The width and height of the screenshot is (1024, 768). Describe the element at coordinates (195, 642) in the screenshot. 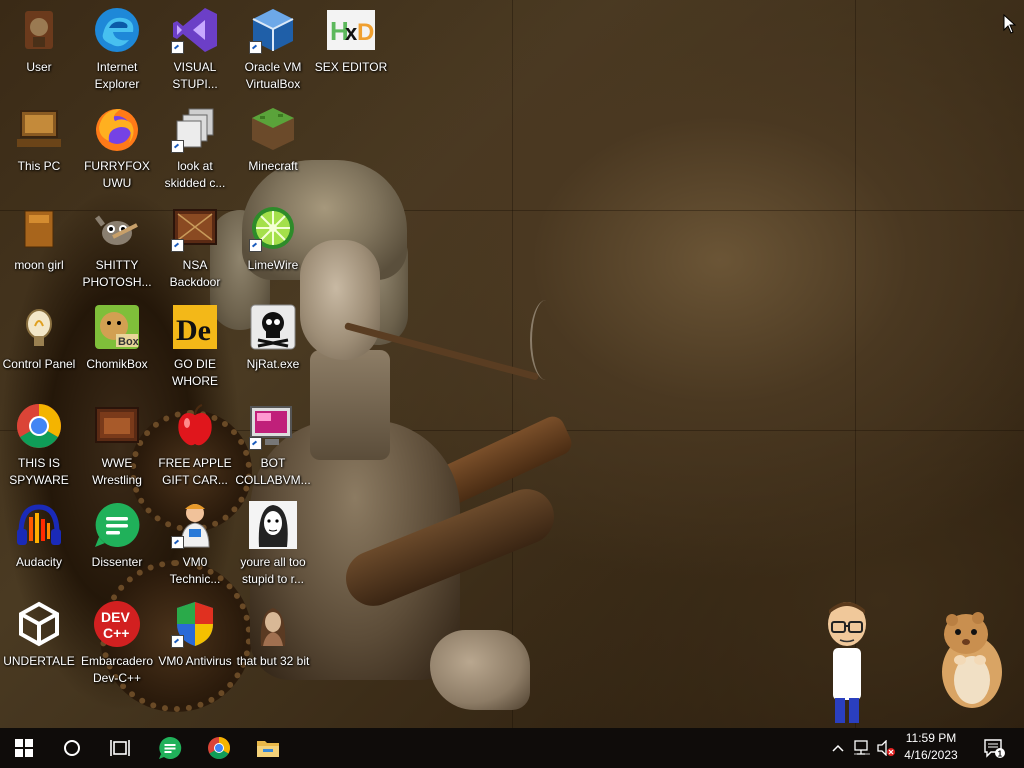

I see `desktop-icon-vm0-antivirus: VM0 Antivirus` at that location.